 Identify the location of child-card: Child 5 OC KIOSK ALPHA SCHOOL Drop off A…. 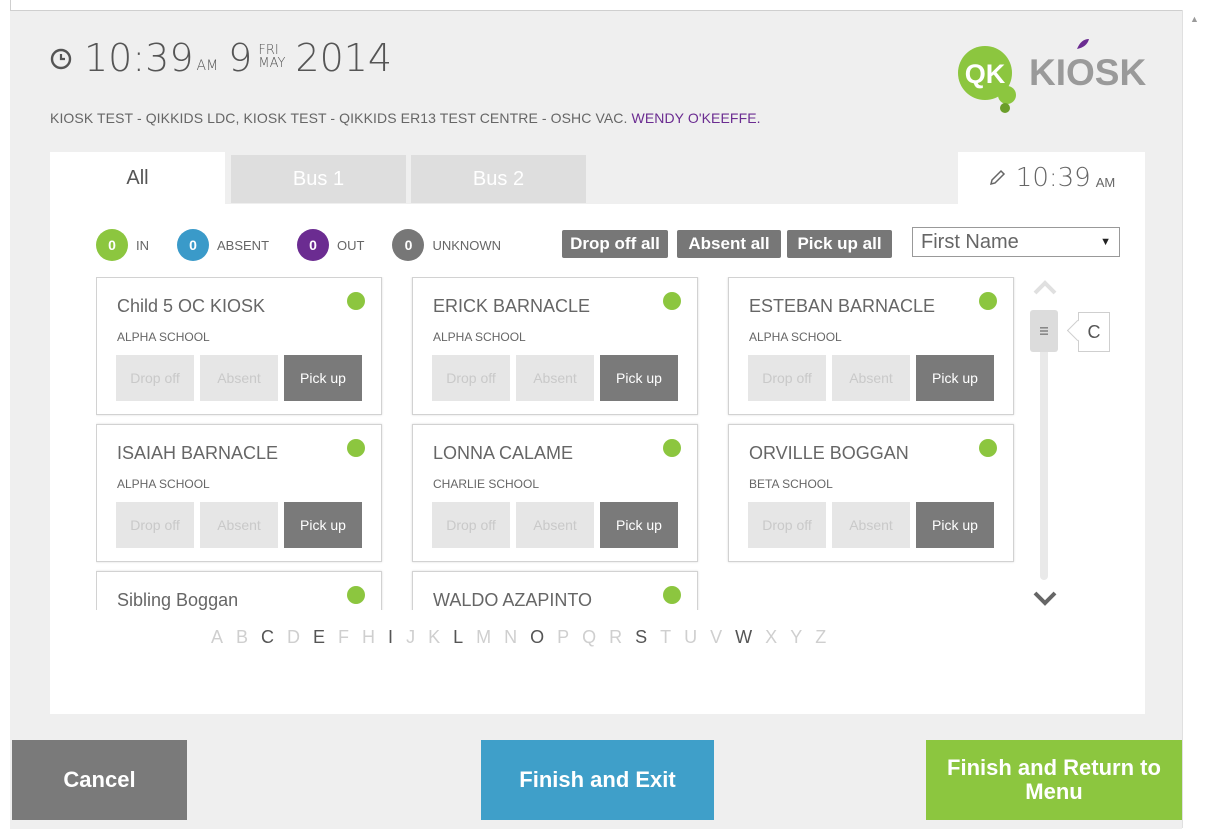
(239, 346).